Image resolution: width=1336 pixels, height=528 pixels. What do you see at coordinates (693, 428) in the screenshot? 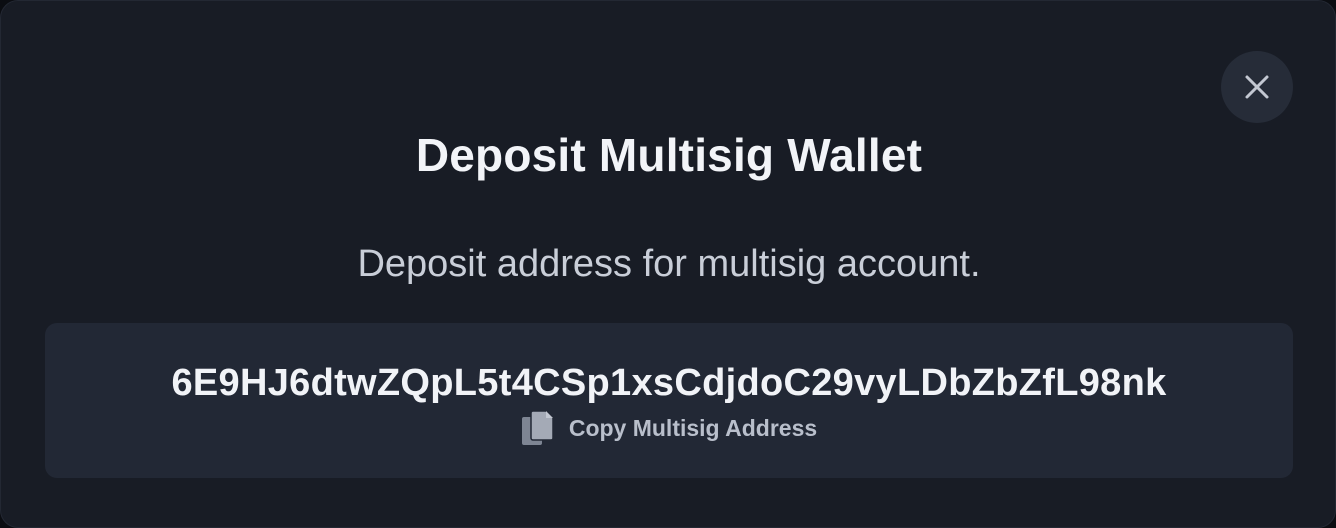
I see `copy-address-label: Copy Multisig Address` at bounding box center [693, 428].